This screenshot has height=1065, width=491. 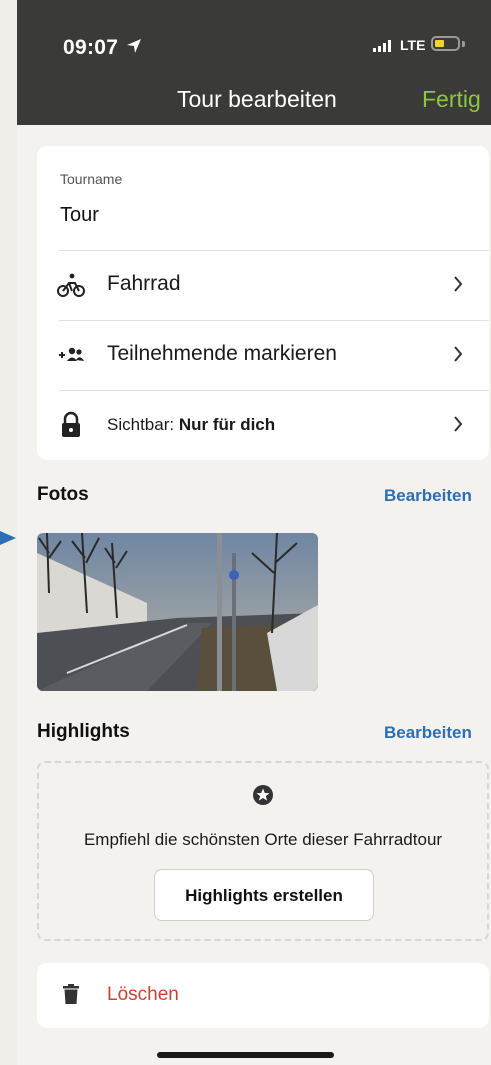 What do you see at coordinates (428, 496) in the screenshot?
I see `photos-edit-button: Bearbeiten` at bounding box center [428, 496].